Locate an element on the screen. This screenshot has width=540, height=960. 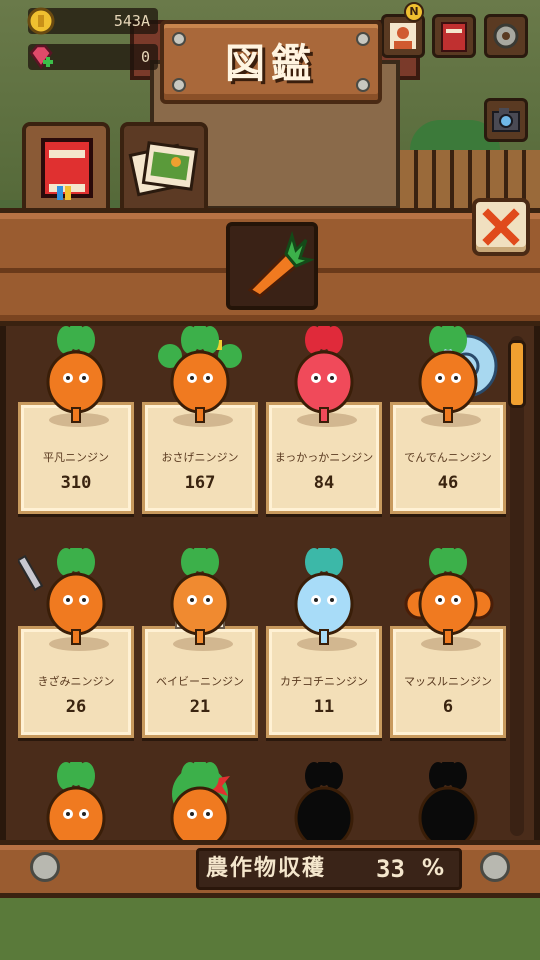
coin-amount: 543A is located at coordinates (131, 21).